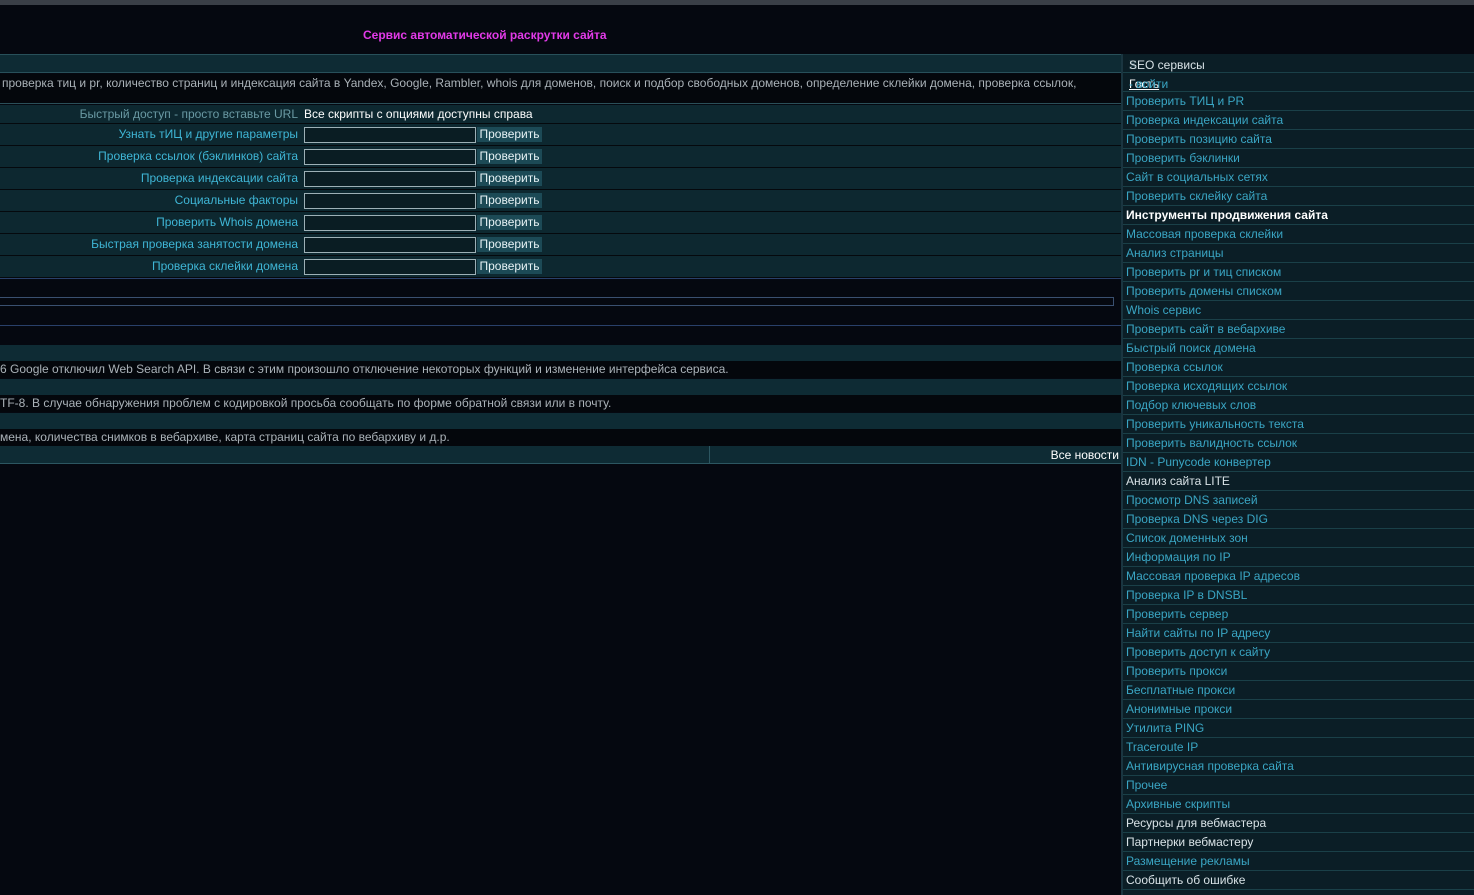 Image resolution: width=1474 pixels, height=895 pixels. Describe the element at coordinates (1298, 367) in the screenshot. I see `sidebar-menu-link: Проверка ссылок` at that location.